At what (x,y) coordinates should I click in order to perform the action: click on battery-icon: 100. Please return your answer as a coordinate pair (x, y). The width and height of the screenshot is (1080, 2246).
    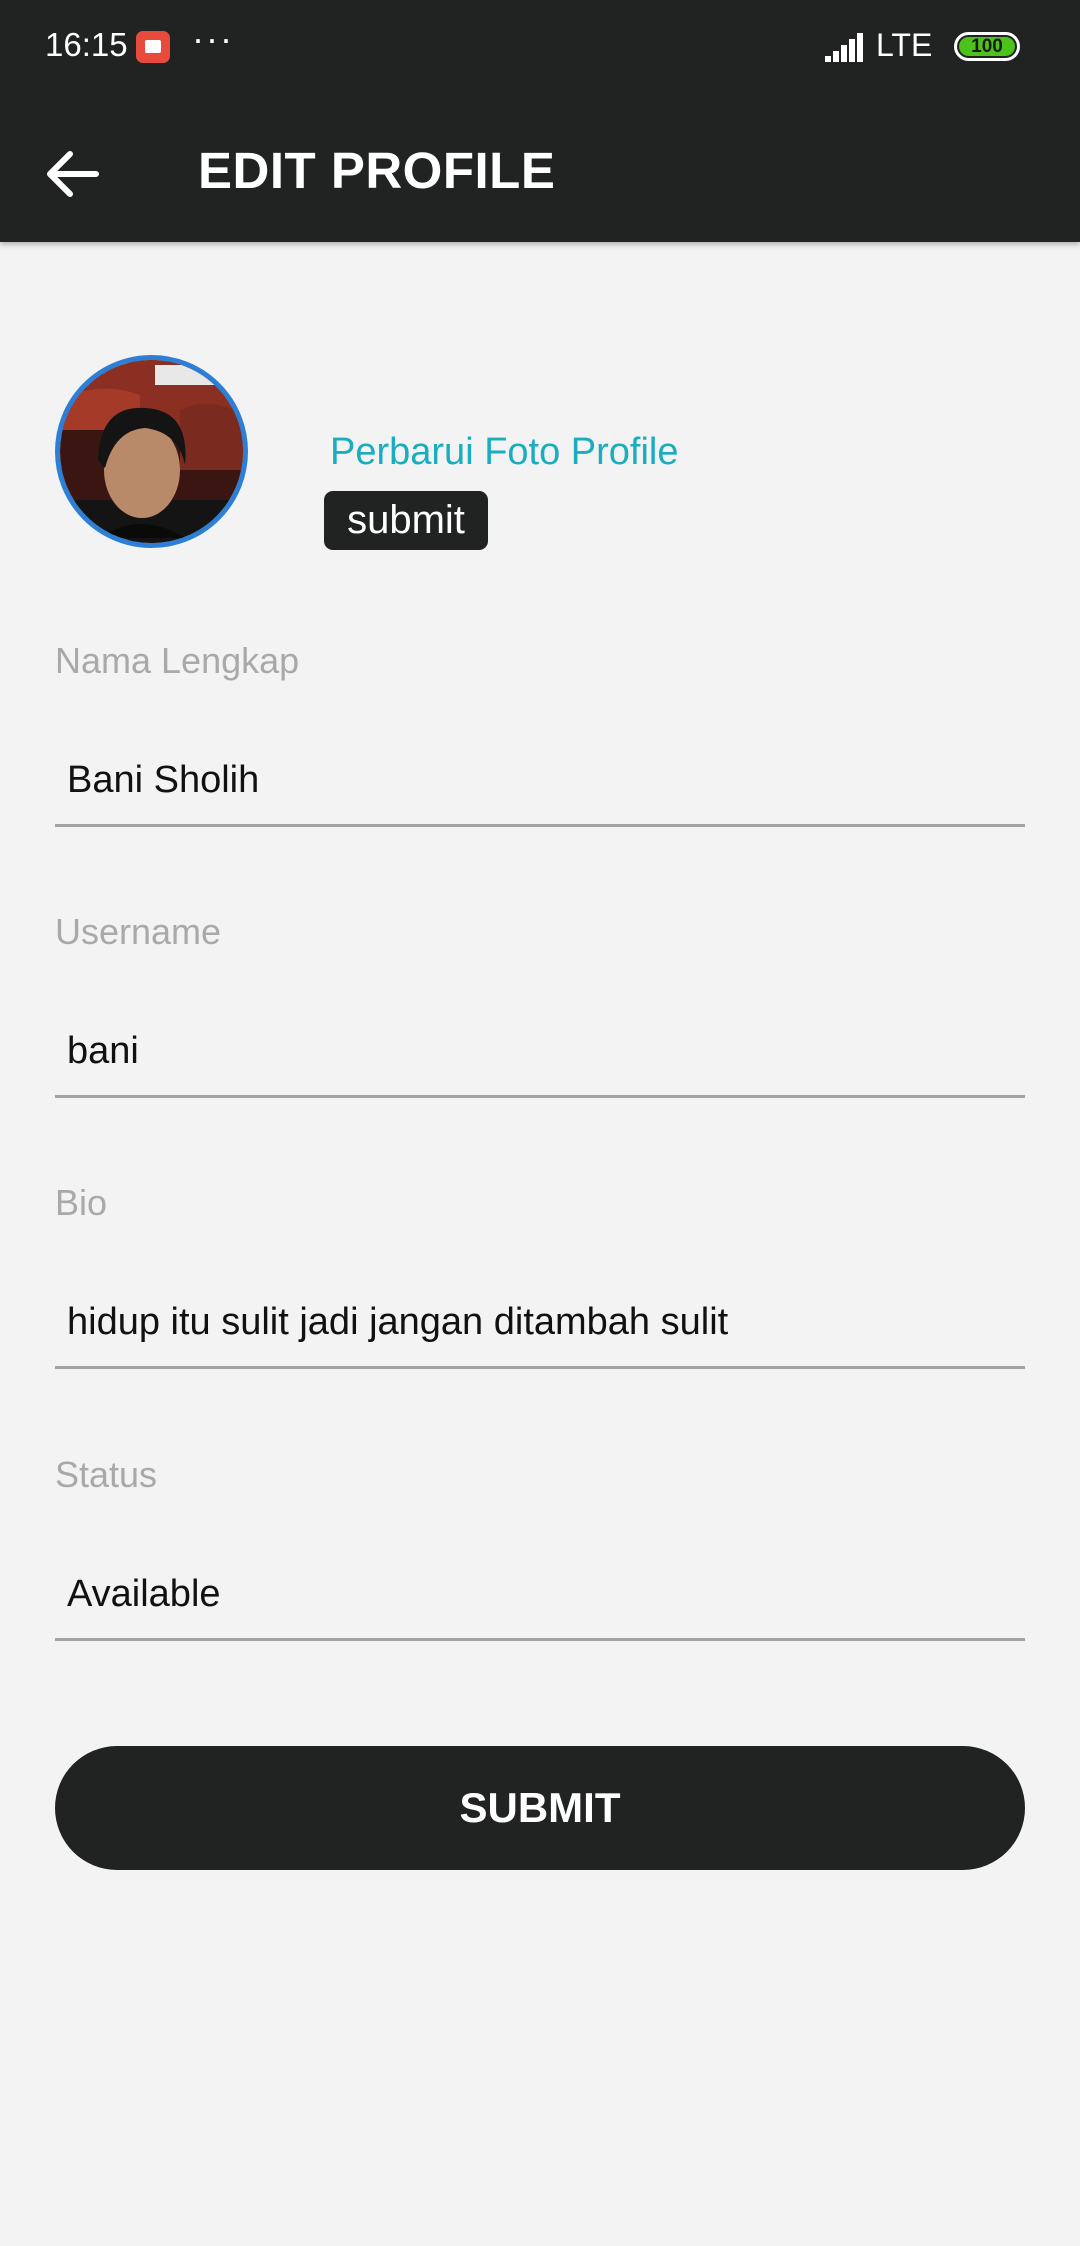
    Looking at the image, I should click on (987, 46).